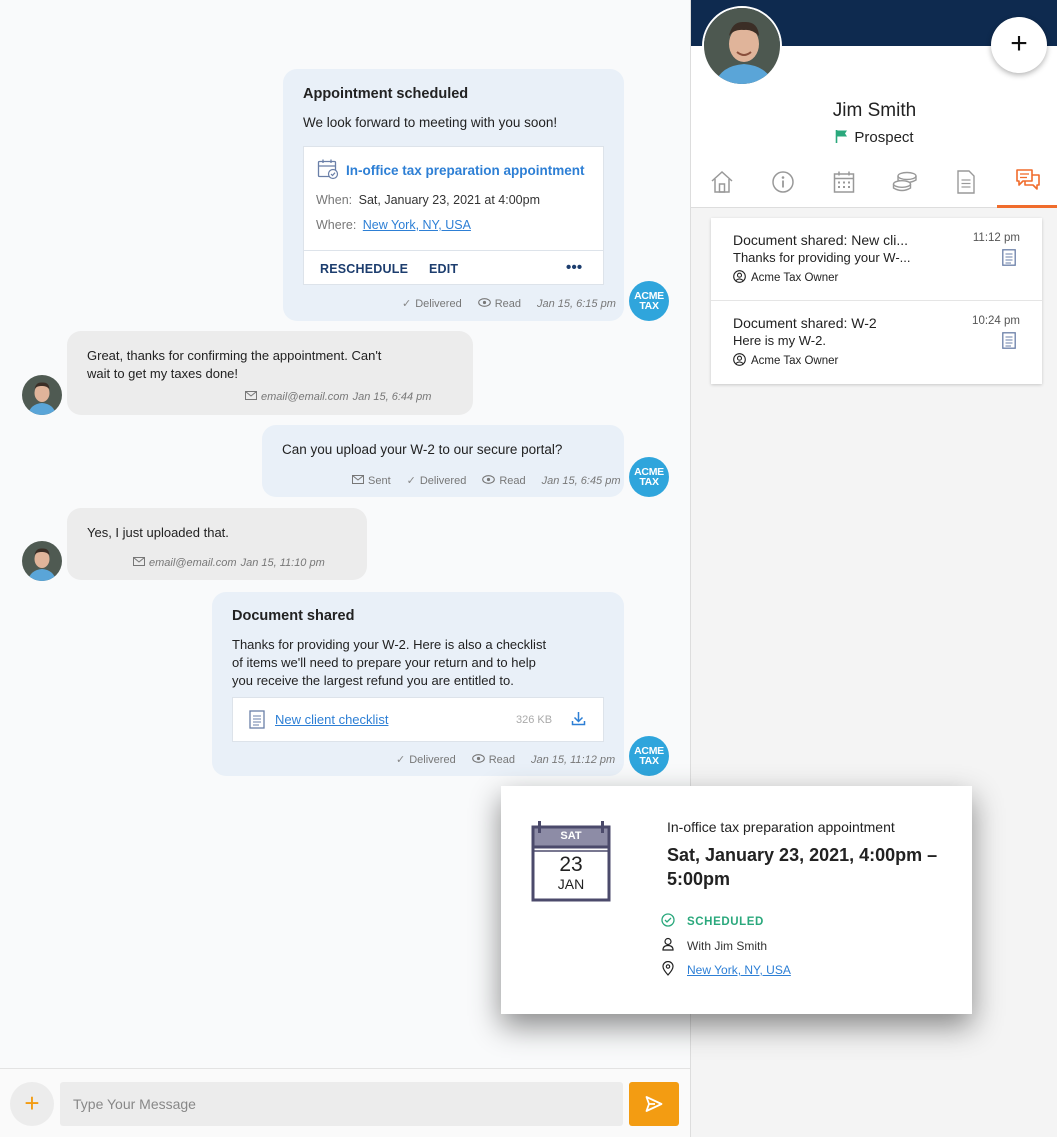  What do you see at coordinates (884, 137) in the screenshot?
I see `contact-status-label: Prospect` at bounding box center [884, 137].